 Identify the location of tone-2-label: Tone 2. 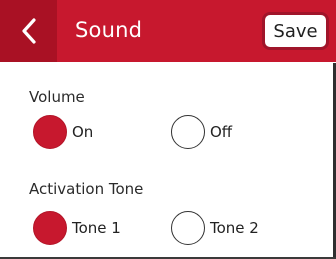
(234, 228).